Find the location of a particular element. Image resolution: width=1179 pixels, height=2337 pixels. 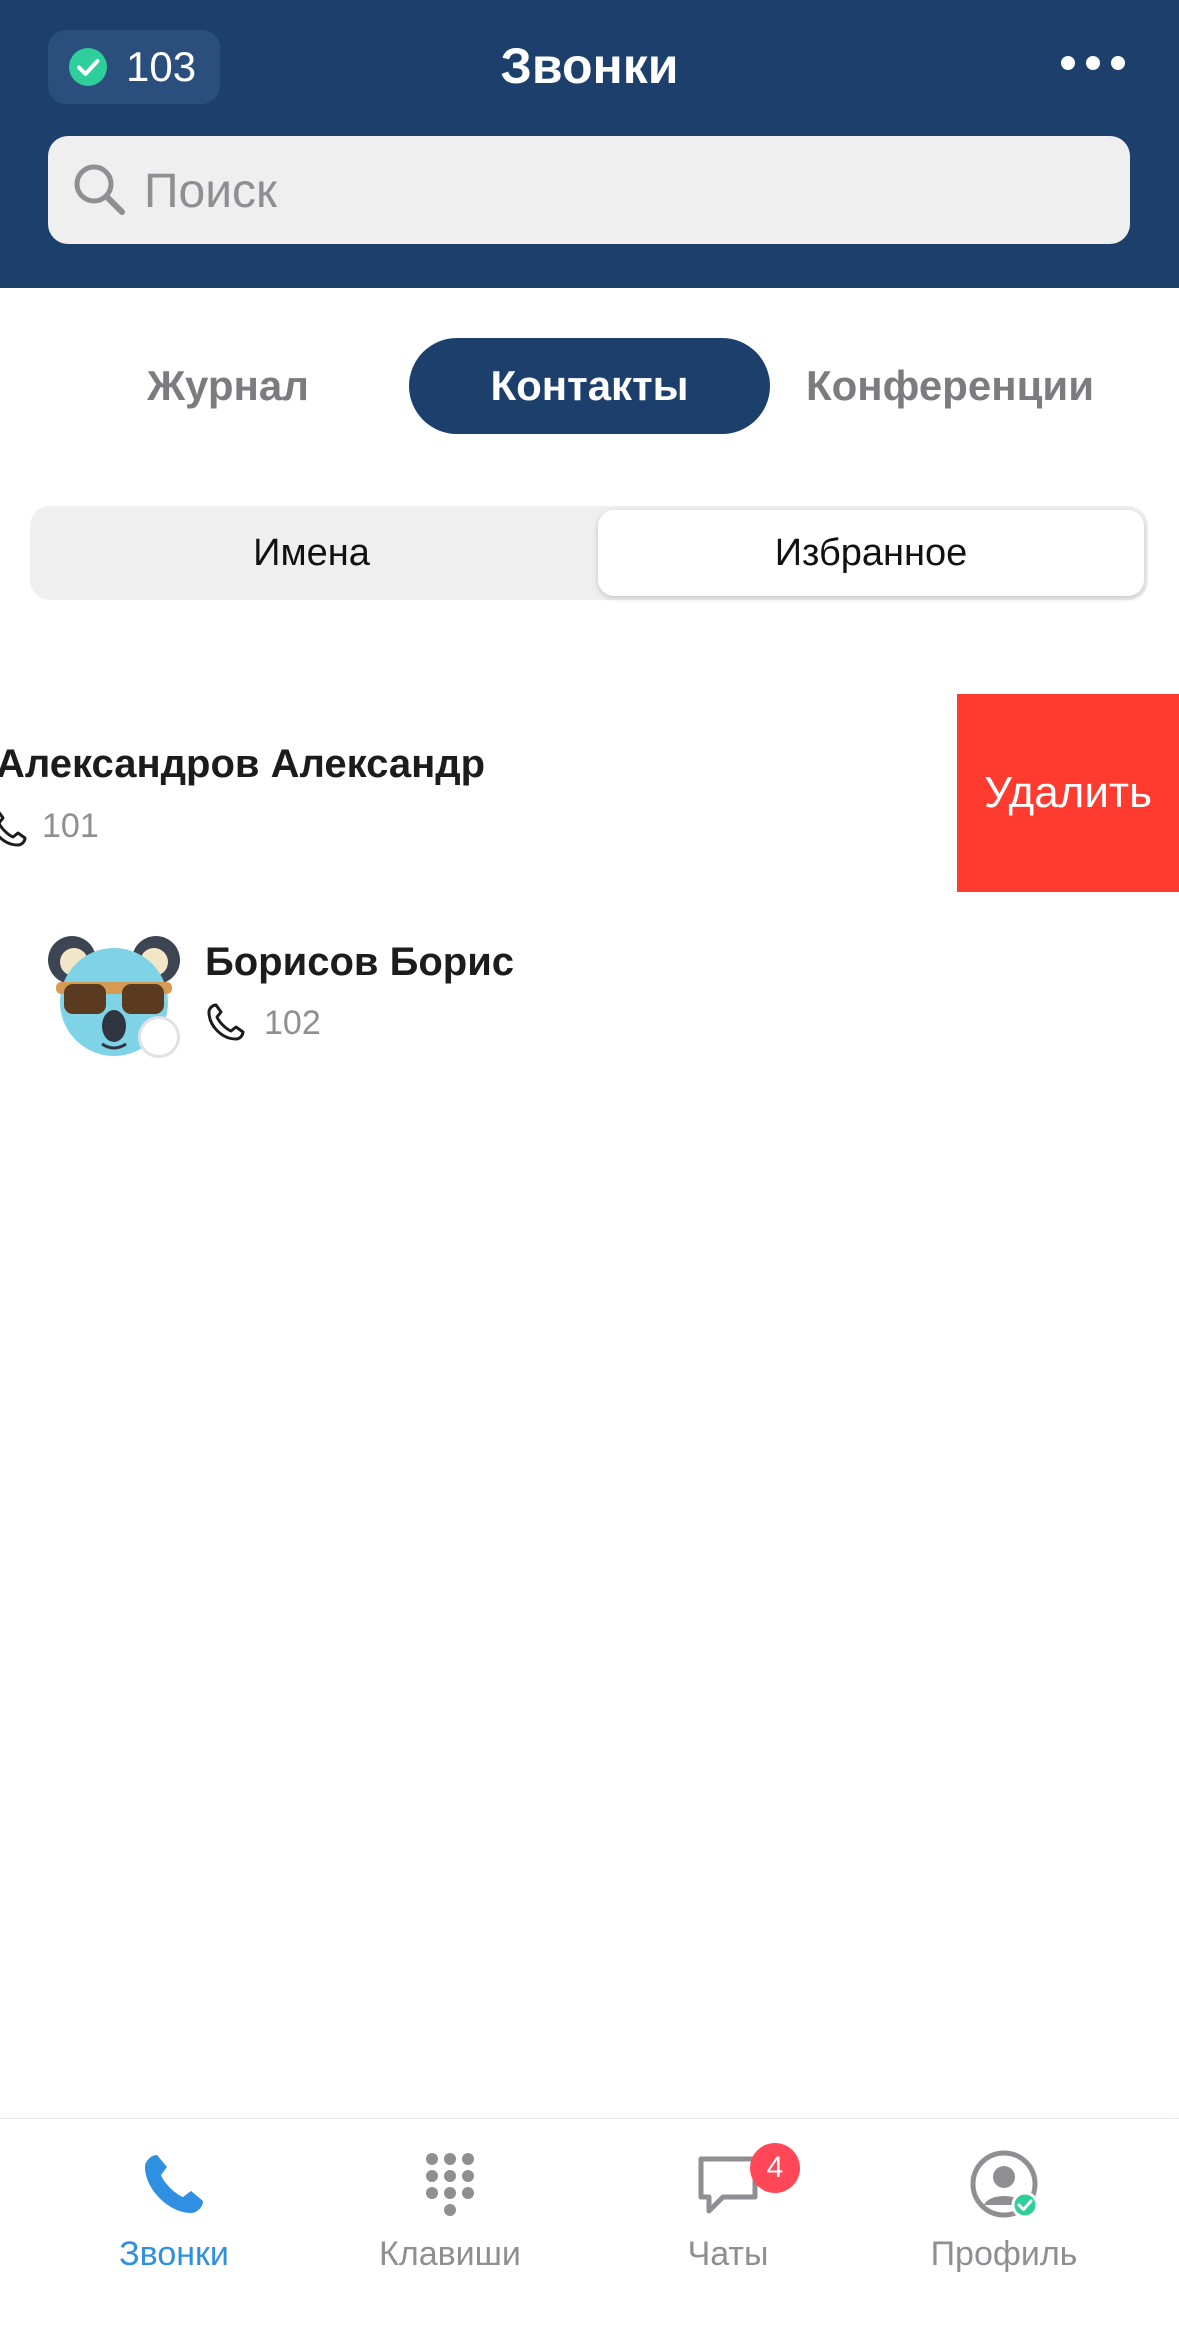

tab-contacts: Контакты is located at coordinates (589, 386).